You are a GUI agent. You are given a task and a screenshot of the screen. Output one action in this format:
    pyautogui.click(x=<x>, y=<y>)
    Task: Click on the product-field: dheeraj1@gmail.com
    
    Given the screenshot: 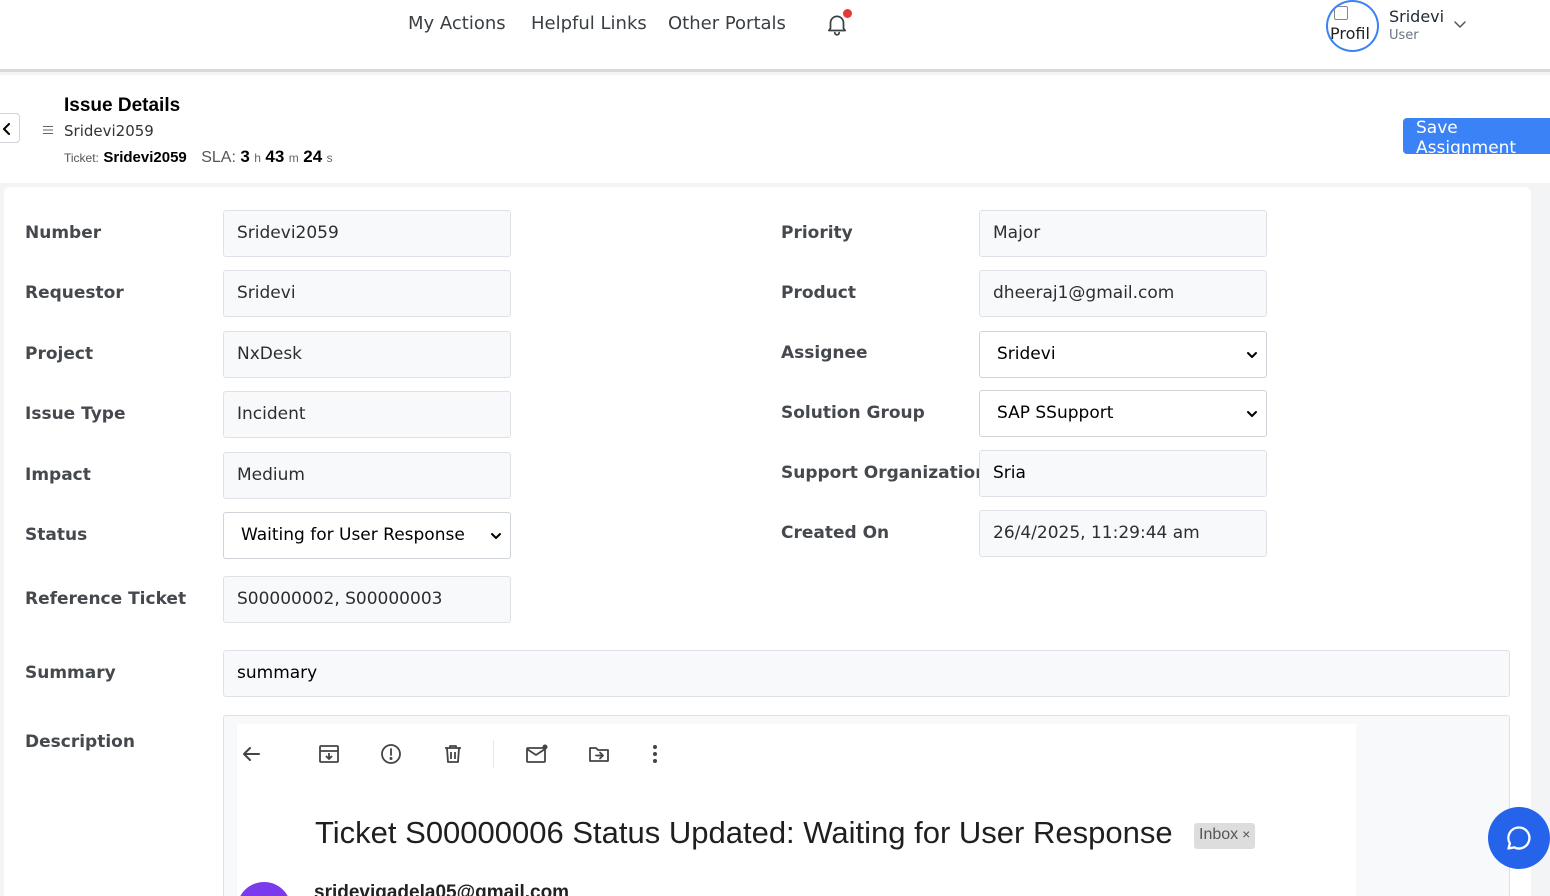 What is the action you would take?
    pyautogui.click(x=1123, y=293)
    